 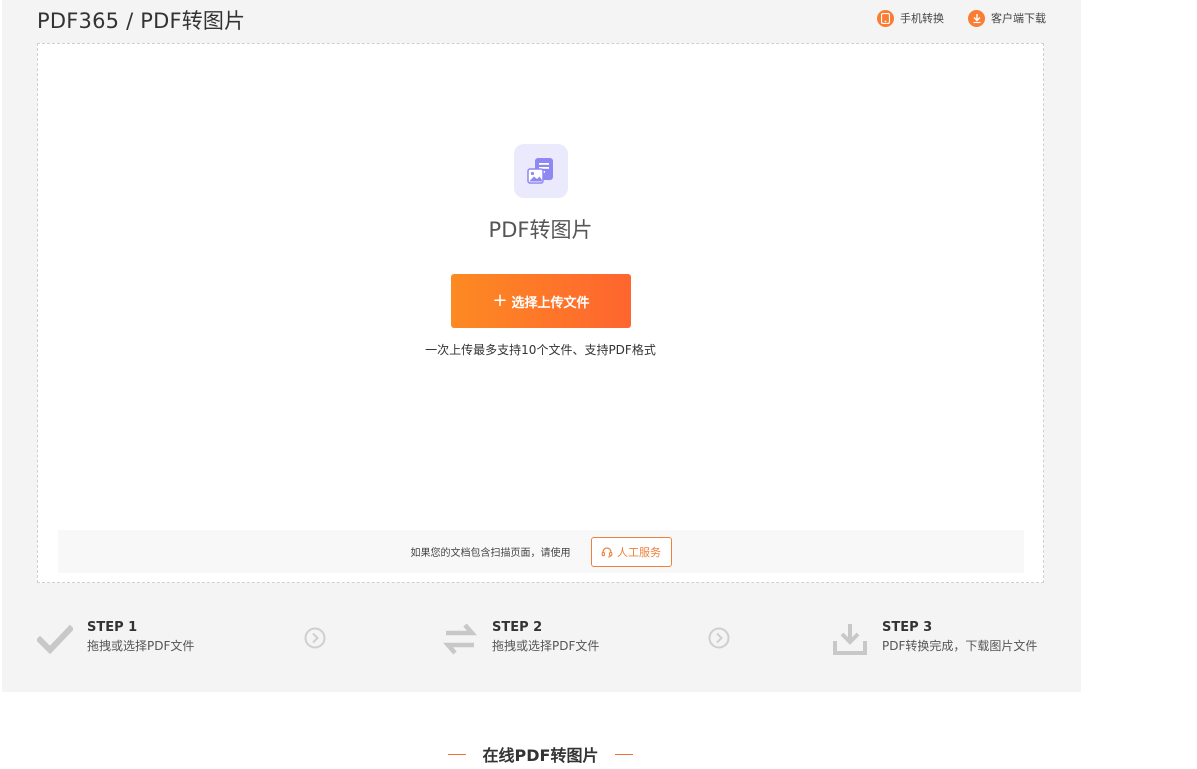 I want to click on client-download-link: 客户端下载, so click(x=1007, y=18).